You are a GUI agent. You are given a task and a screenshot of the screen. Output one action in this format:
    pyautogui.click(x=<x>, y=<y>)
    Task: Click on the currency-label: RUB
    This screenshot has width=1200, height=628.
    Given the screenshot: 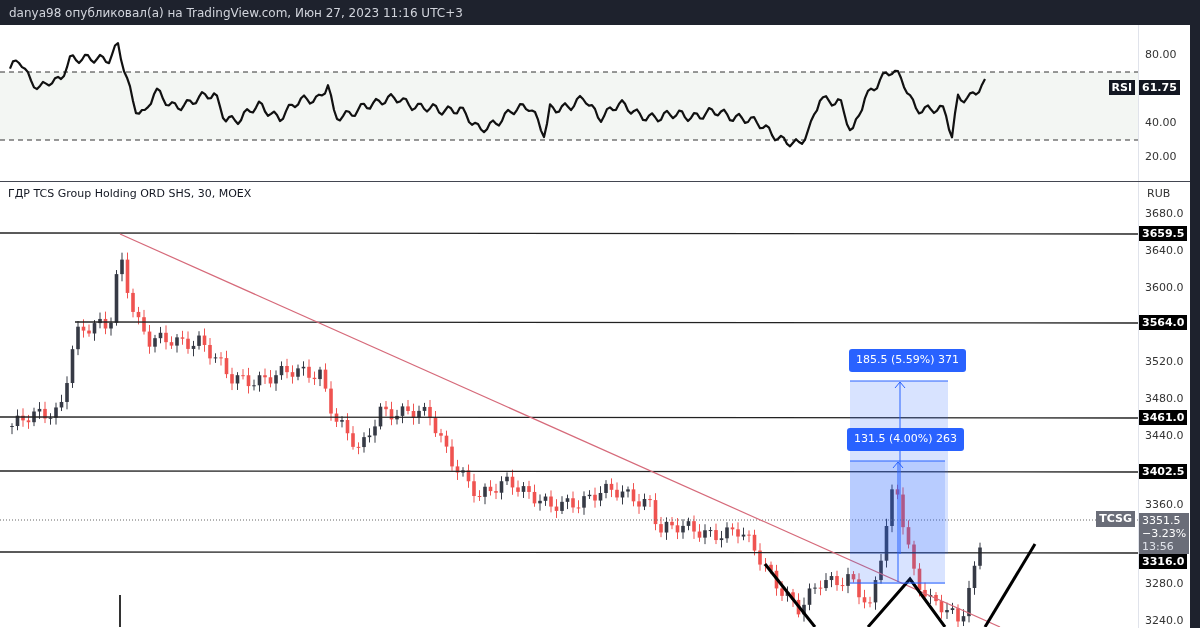 What is the action you would take?
    pyautogui.click(x=1159, y=194)
    